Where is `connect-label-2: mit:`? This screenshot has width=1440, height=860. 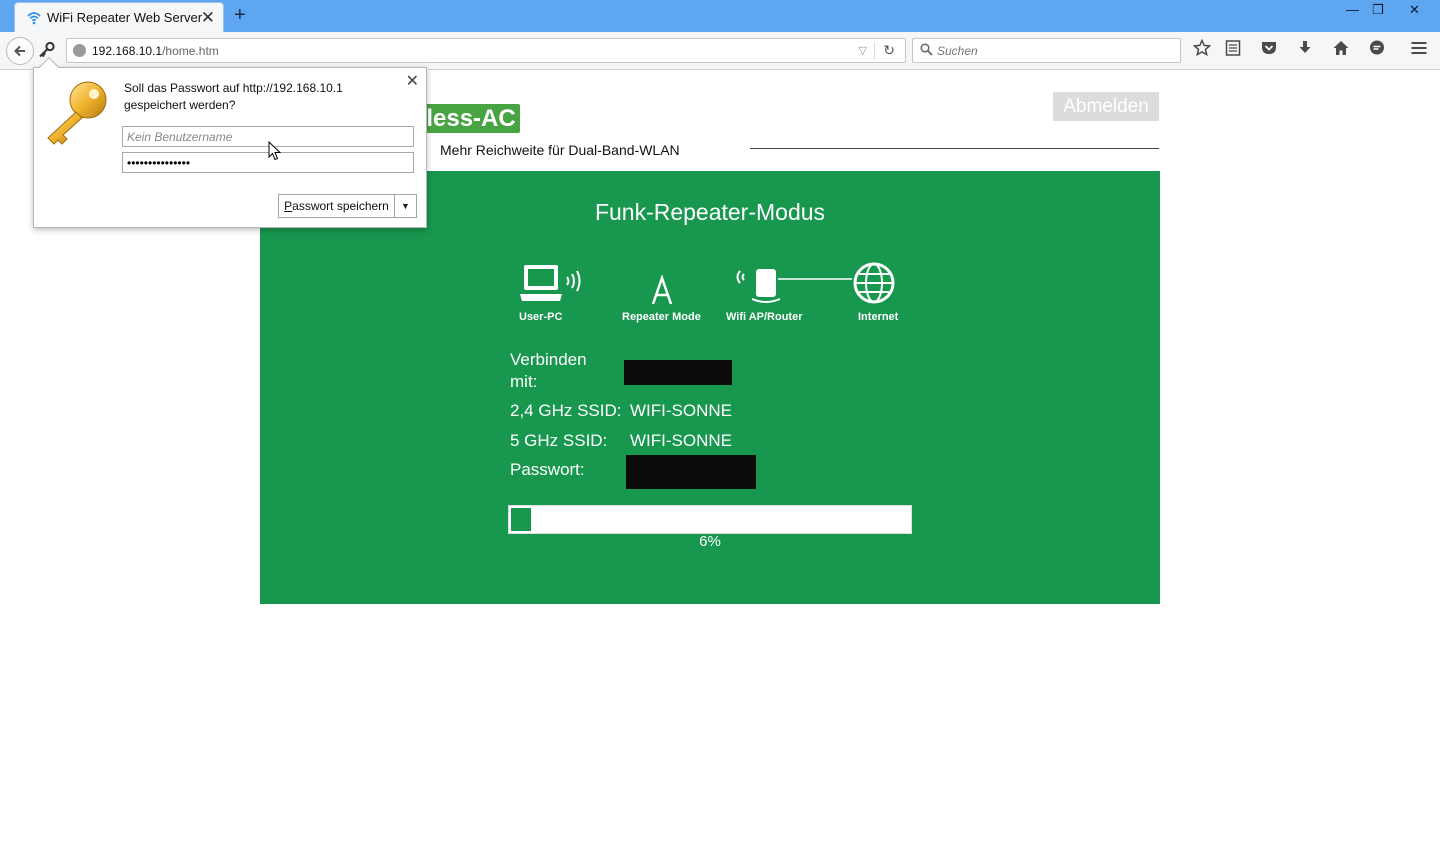 connect-label-2: mit: is located at coordinates (524, 381).